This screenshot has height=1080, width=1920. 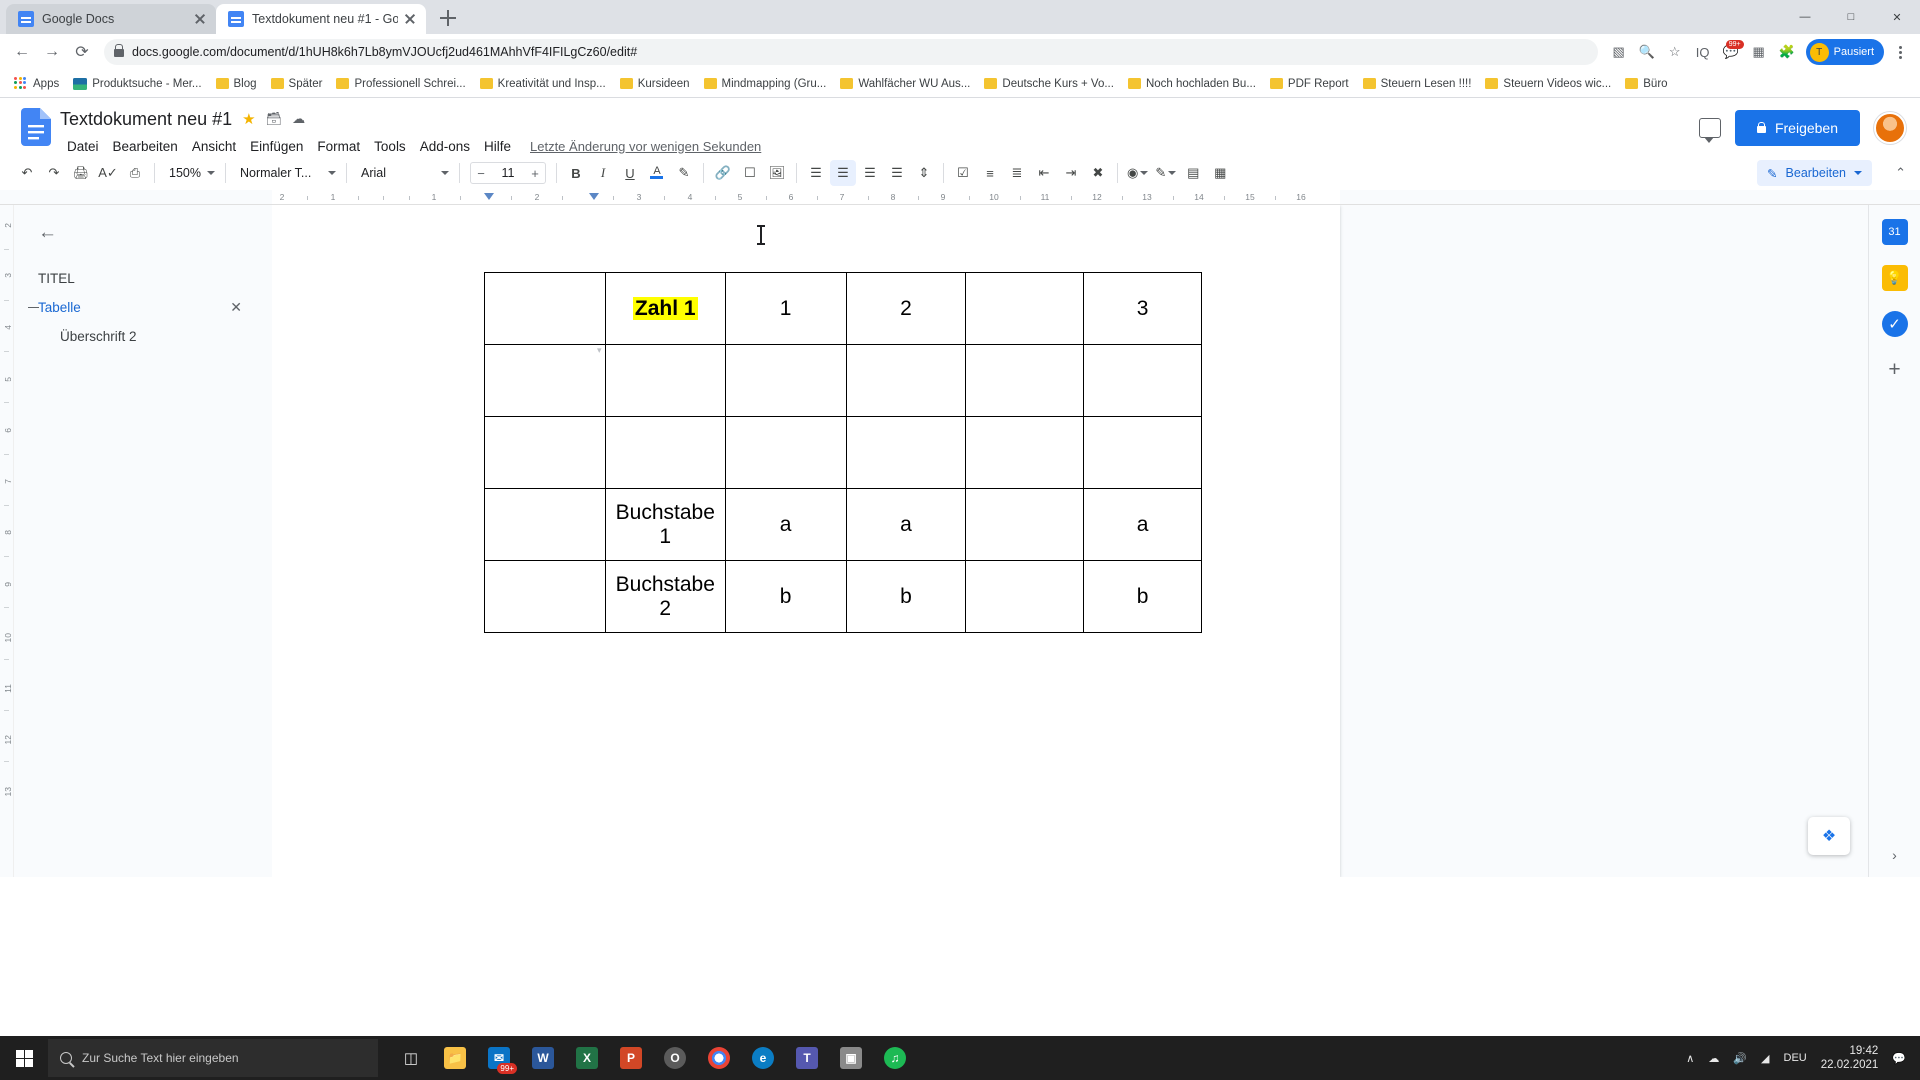 I want to click on bookmark-apps: Apps, so click(x=36, y=84).